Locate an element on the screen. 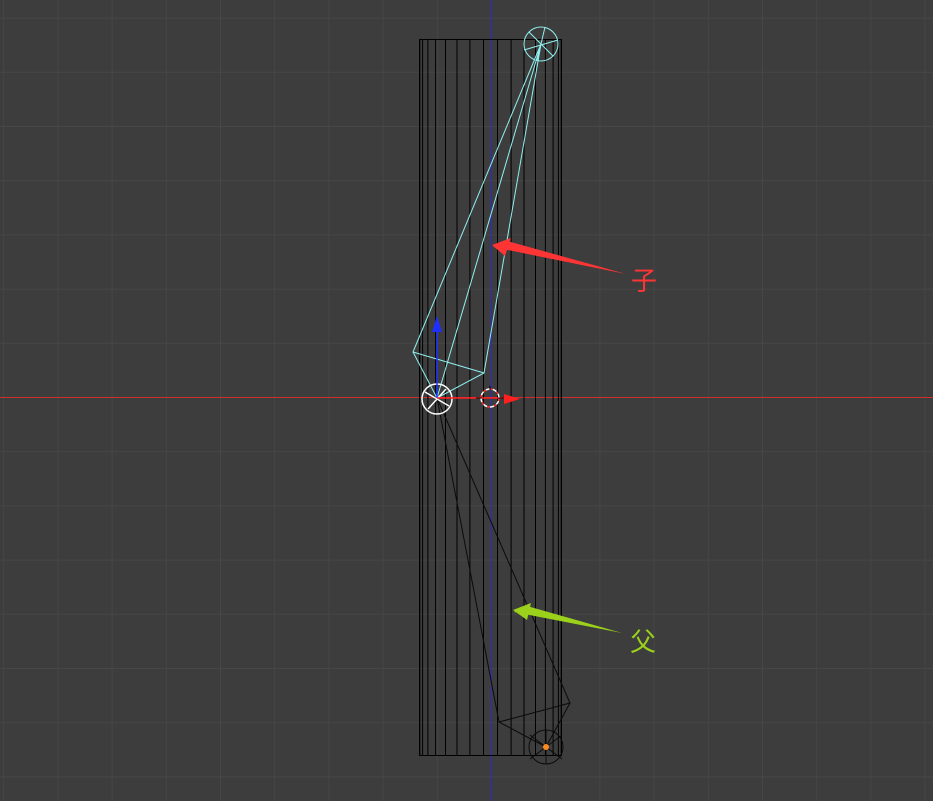 This screenshot has height=801, width=933. child-annotation-label: 子 is located at coordinates (644, 282).